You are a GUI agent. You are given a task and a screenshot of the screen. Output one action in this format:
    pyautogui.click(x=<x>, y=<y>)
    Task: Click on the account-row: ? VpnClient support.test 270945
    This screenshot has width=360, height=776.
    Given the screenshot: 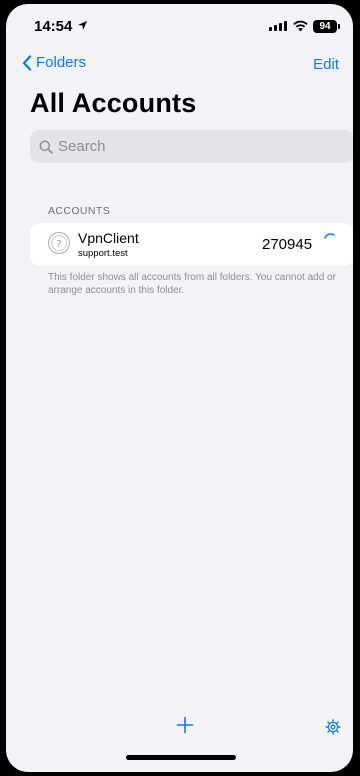 What is the action you would take?
    pyautogui.click(x=191, y=244)
    